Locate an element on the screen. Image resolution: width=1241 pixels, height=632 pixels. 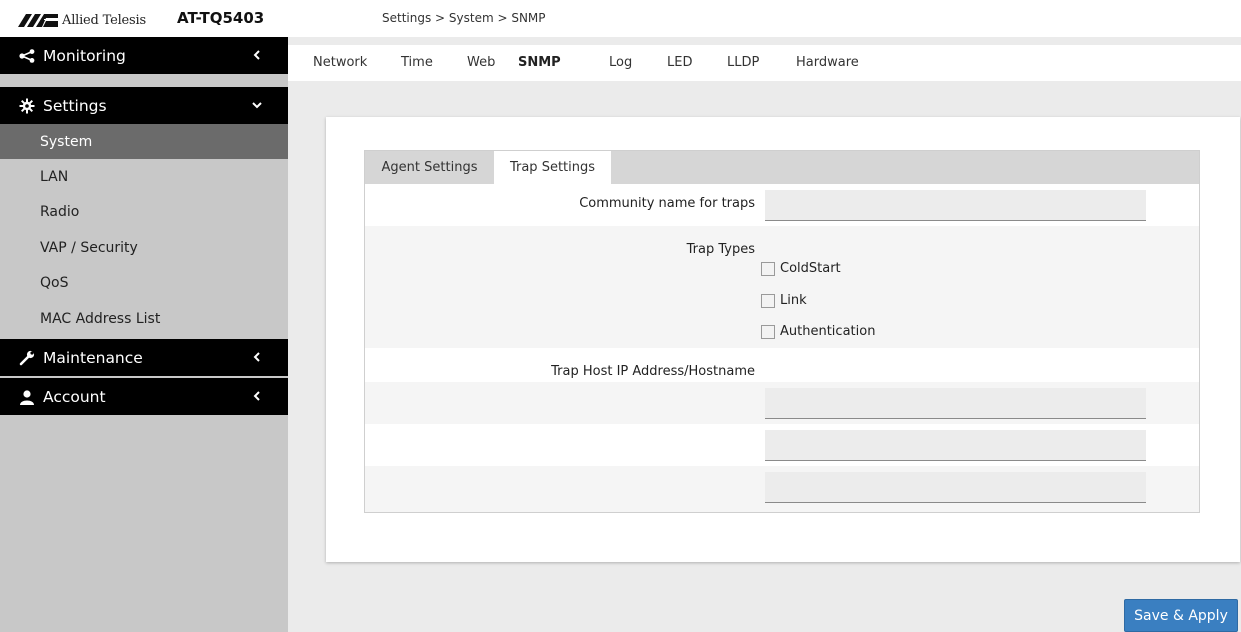
coldstart-label: ColdStart is located at coordinates (810, 268).